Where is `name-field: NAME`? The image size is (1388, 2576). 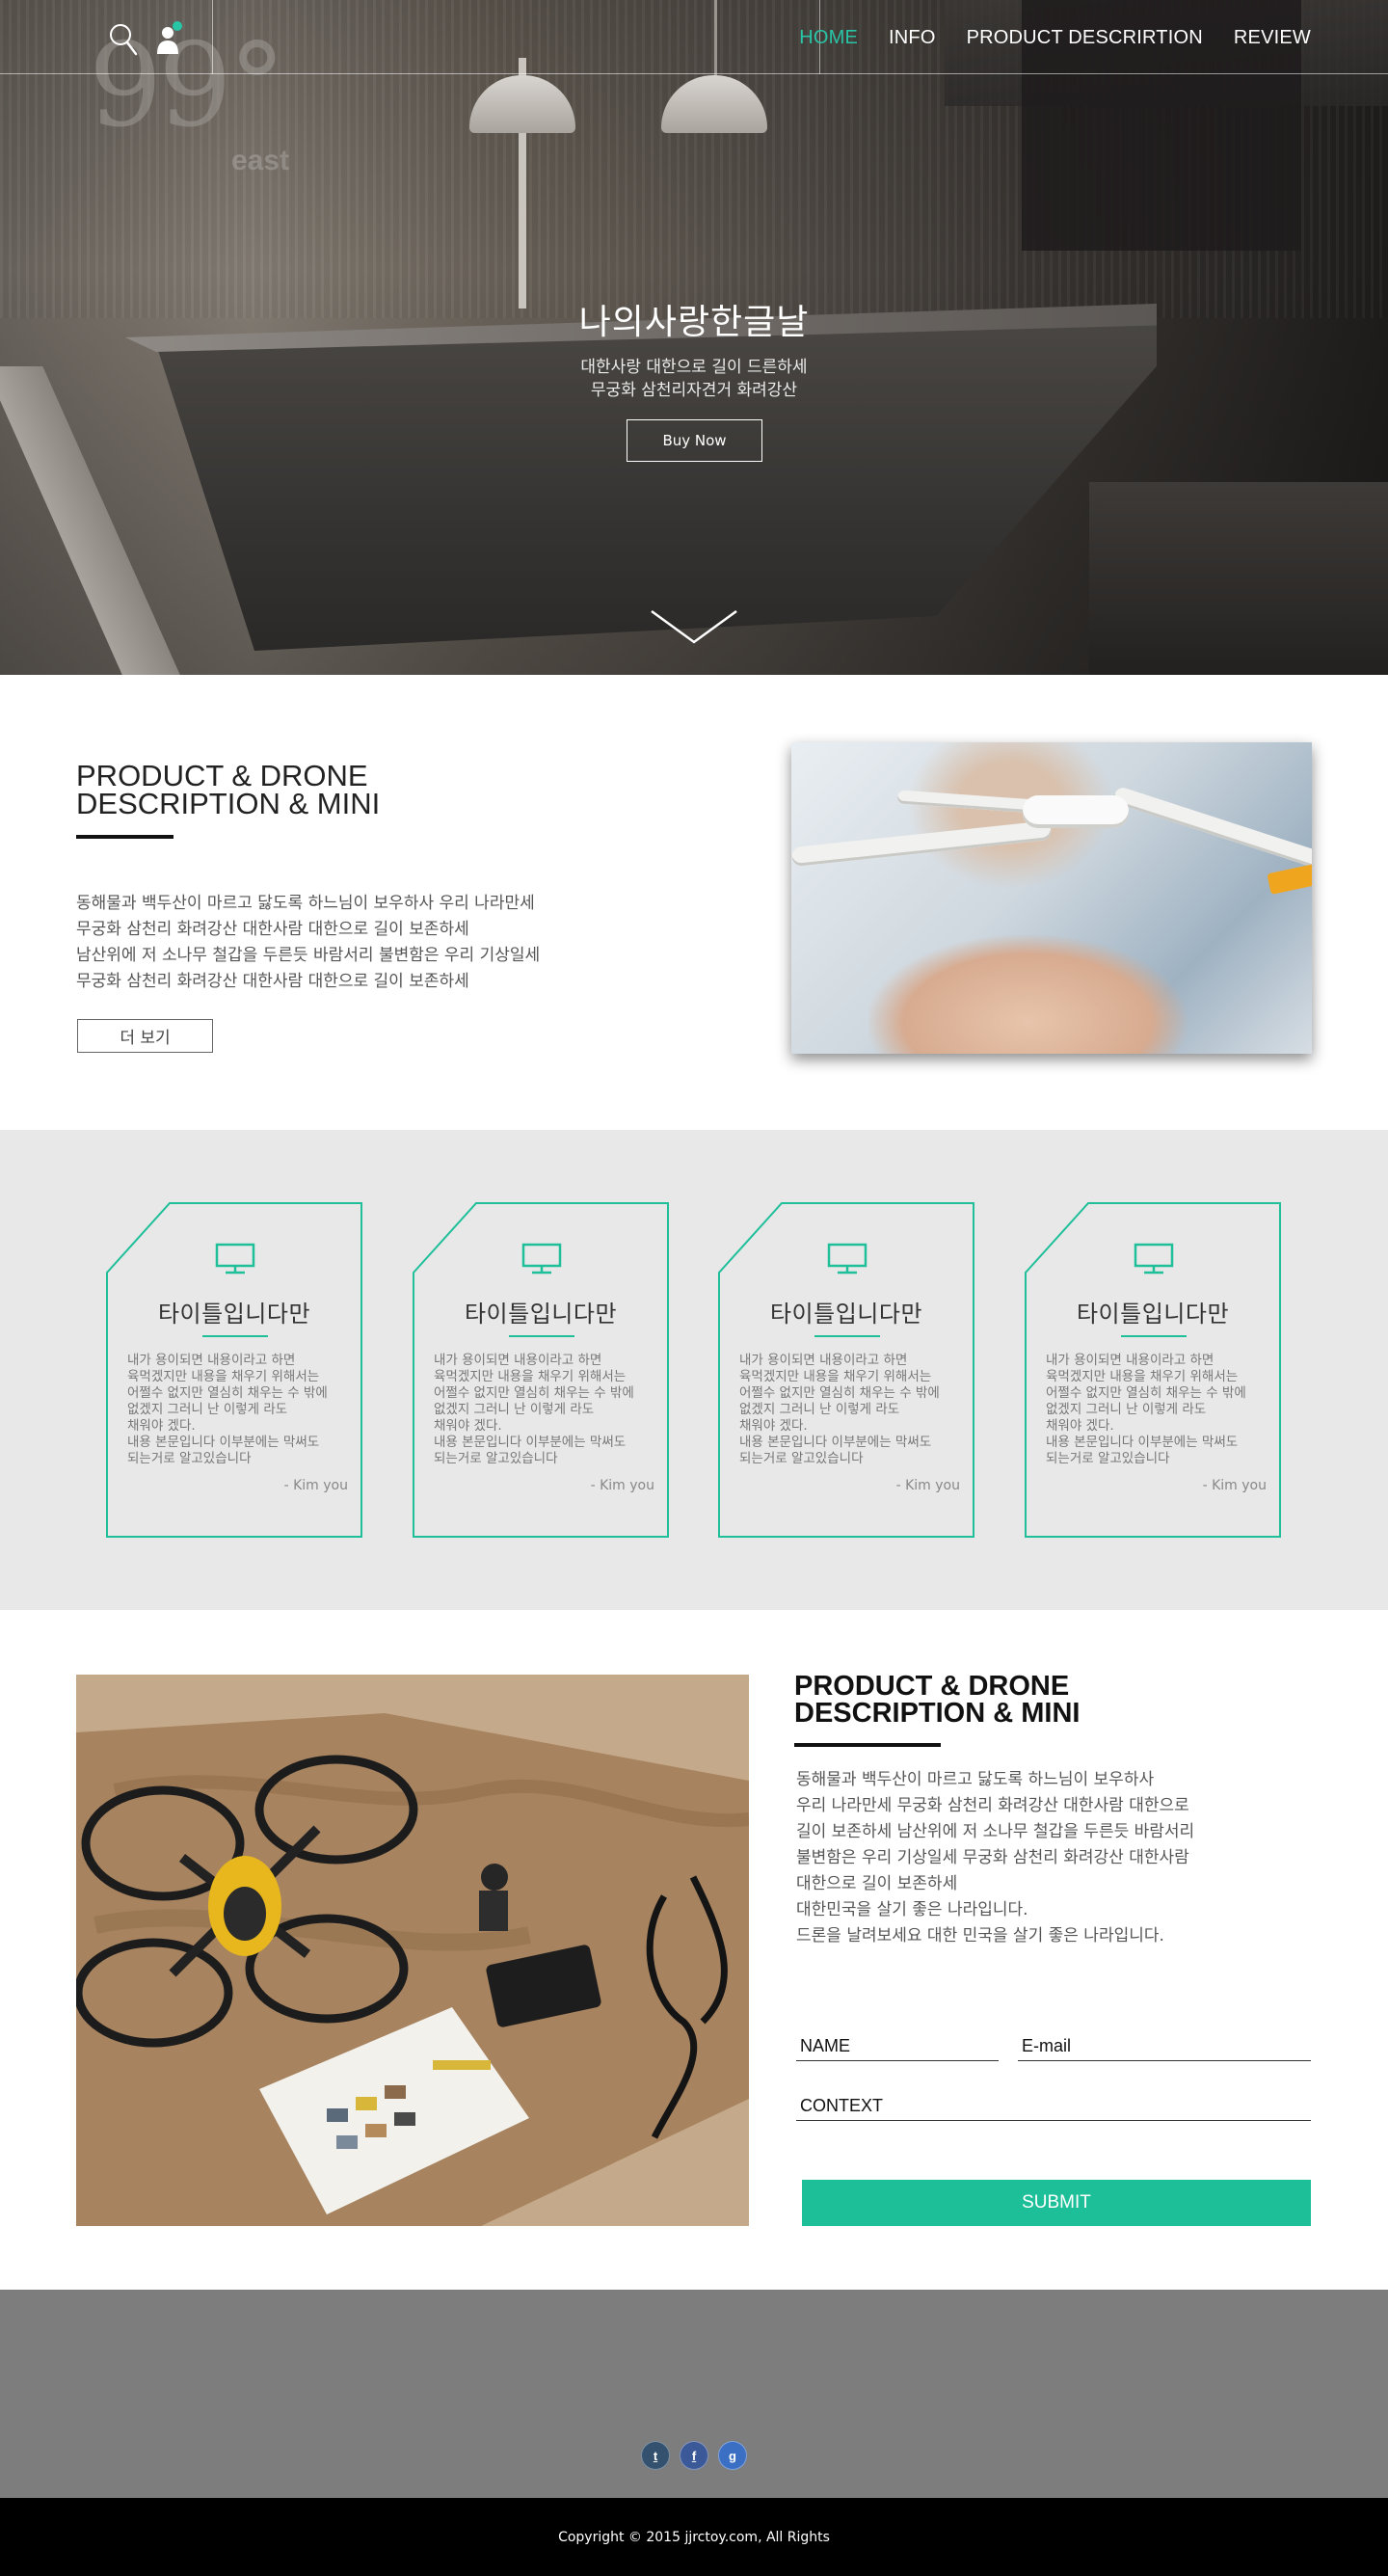 name-field: NAME is located at coordinates (897, 2043).